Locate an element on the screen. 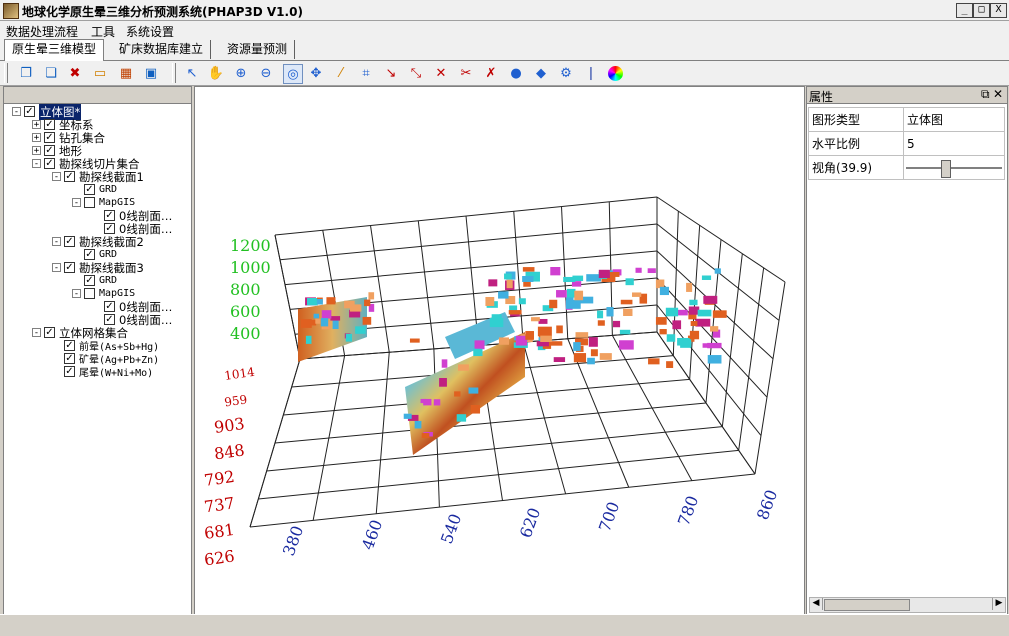  open-icon: ❐ is located at coordinates (26, 73).